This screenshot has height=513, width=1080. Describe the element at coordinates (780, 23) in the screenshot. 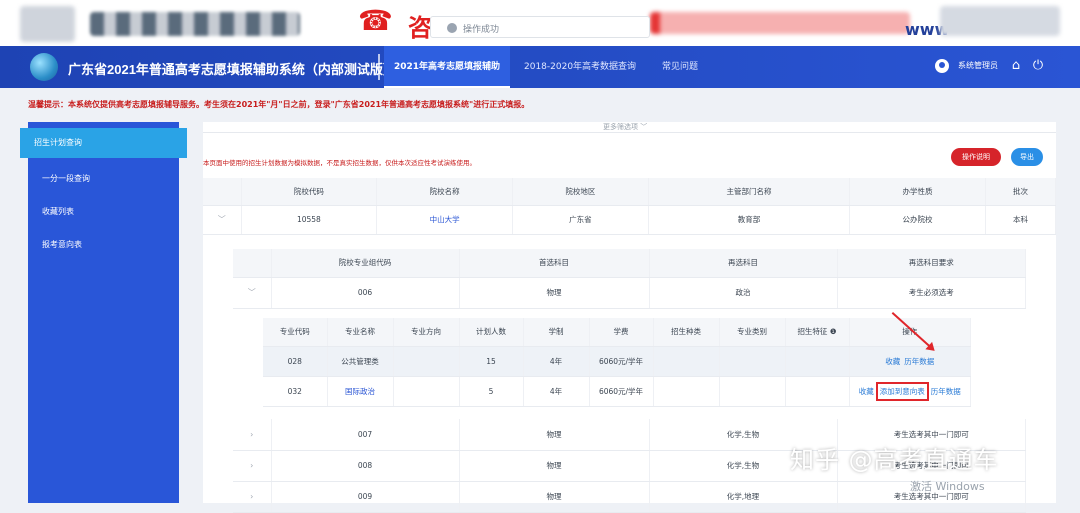

I see `blurred-phone-number` at that location.